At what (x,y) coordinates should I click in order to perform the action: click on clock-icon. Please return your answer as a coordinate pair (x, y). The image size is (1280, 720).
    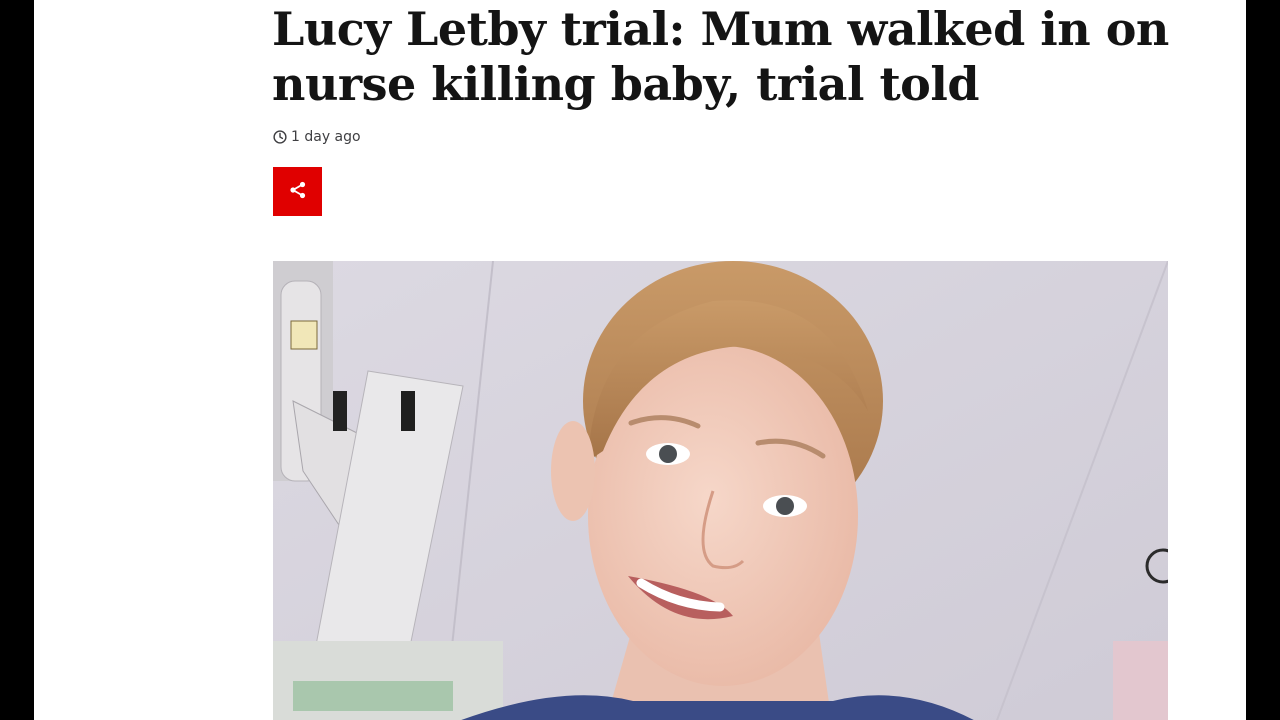
    Looking at the image, I should click on (280, 137).